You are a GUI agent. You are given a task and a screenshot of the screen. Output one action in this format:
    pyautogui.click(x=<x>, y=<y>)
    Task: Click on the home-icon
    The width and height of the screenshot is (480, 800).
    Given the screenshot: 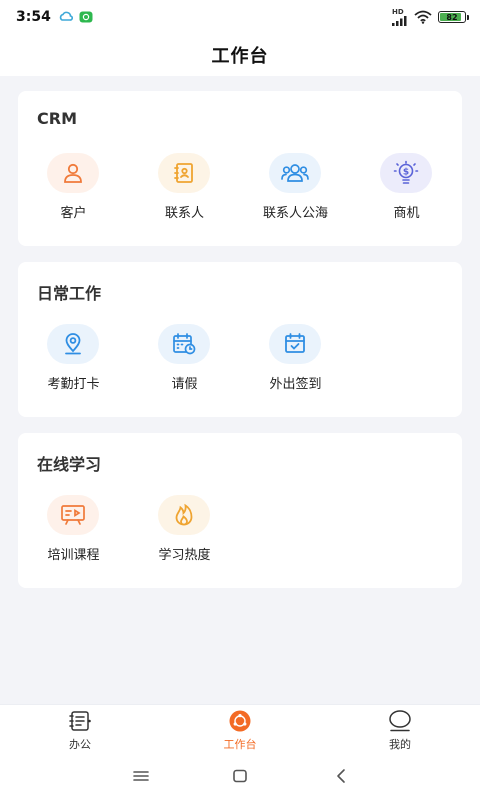 What is the action you would take?
    pyautogui.click(x=240, y=776)
    